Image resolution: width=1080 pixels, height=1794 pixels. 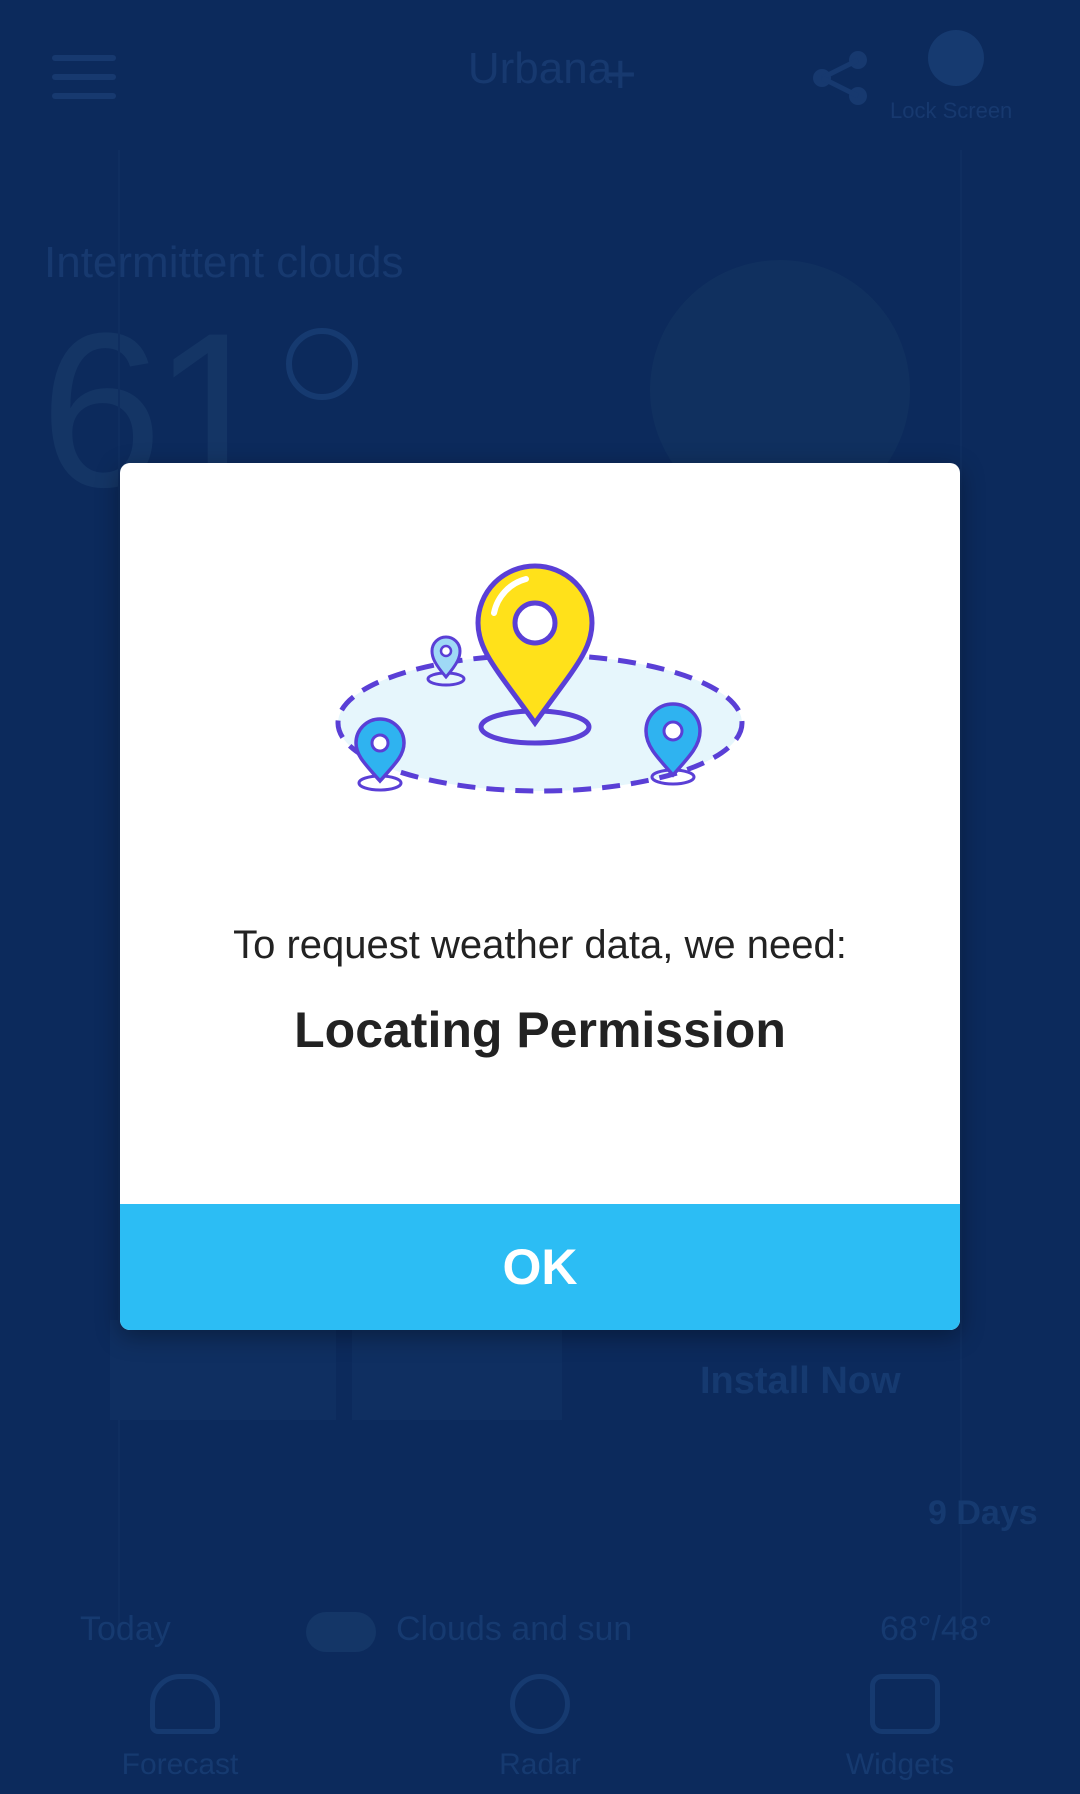 What do you see at coordinates (620, 73) in the screenshot?
I see `add-city-icon: +` at bounding box center [620, 73].